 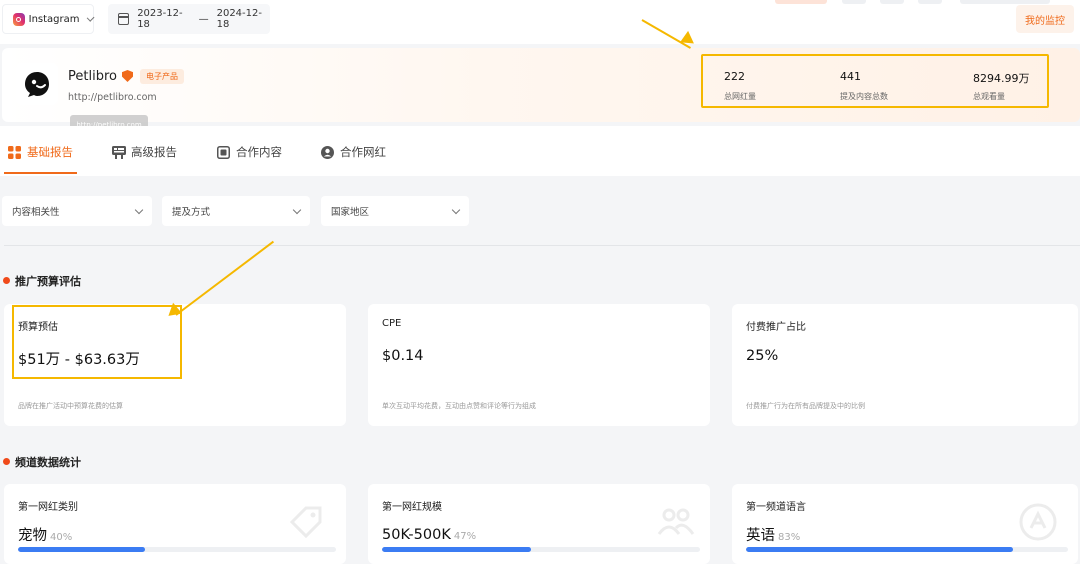 What do you see at coordinates (154, 152) in the screenshot?
I see `tab-label: 高级报告` at bounding box center [154, 152].